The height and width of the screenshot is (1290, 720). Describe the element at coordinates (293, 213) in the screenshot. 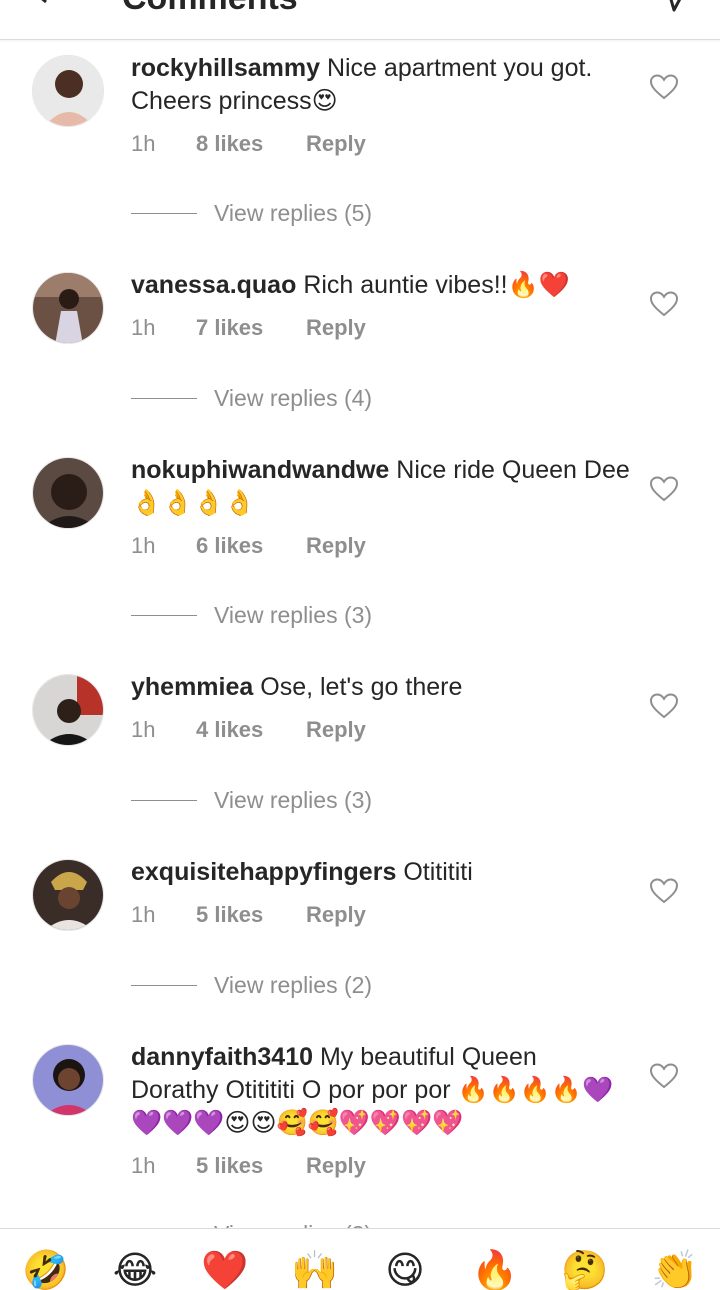

I see `view-replies-label: View replies (5)` at that location.